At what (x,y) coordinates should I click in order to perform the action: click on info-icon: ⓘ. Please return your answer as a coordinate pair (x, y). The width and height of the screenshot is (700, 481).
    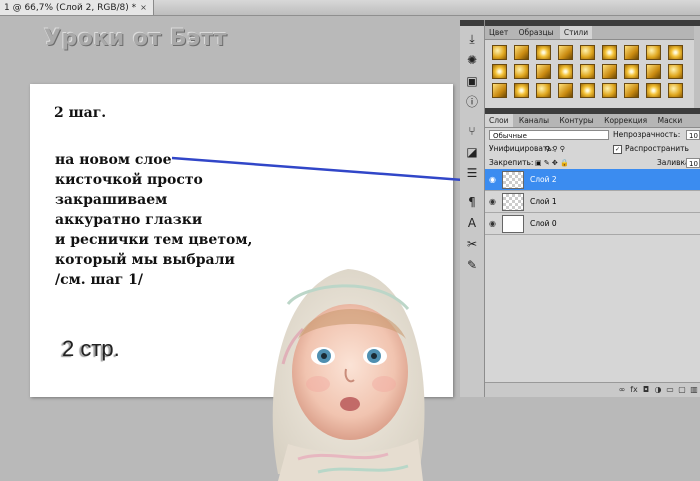
    Looking at the image, I should click on (472, 102).